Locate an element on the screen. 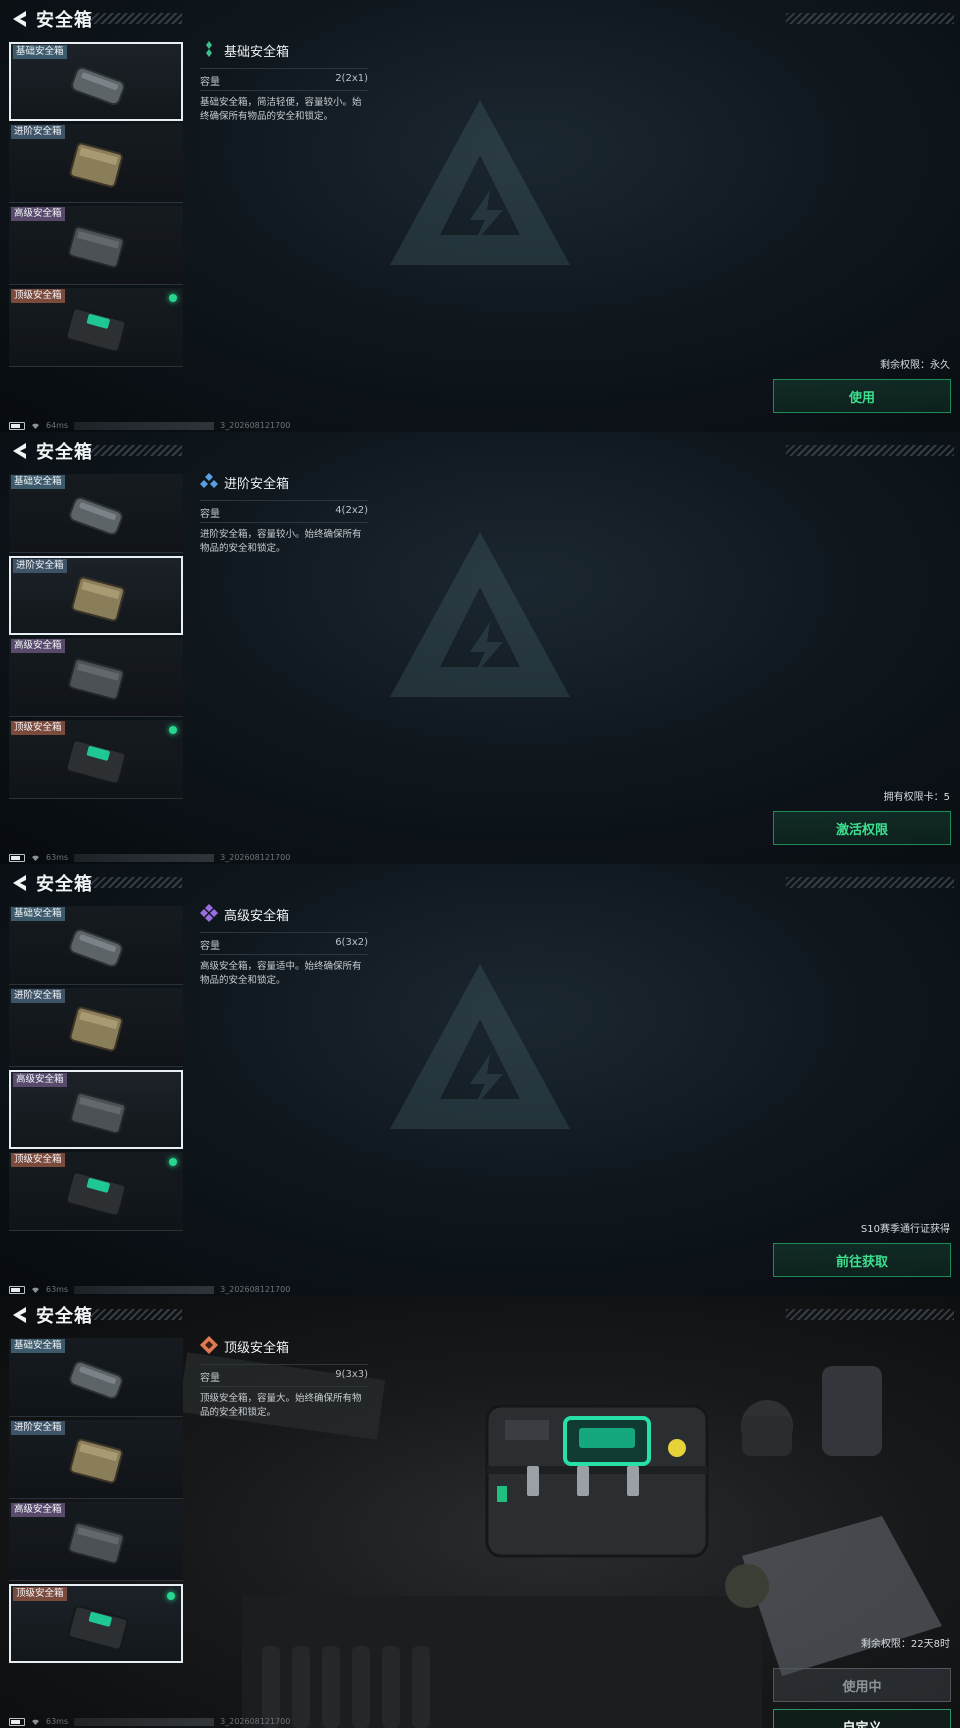 The width and height of the screenshot is (960, 1728). permission-card-count: 拥有权限卡：5 is located at coordinates (916, 797).